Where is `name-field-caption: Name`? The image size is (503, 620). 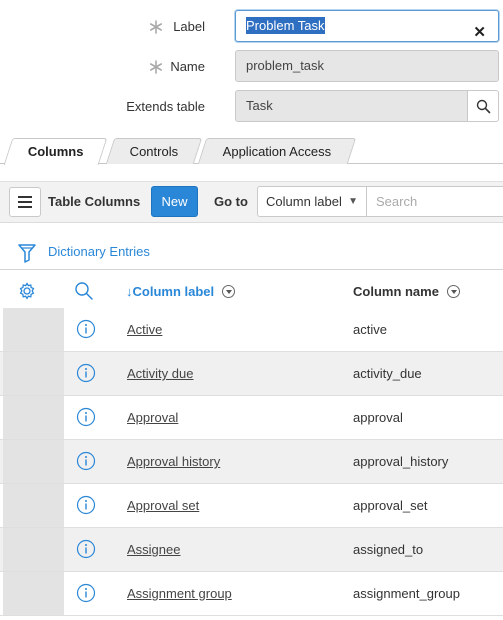 name-field-caption: Name is located at coordinates (187, 66).